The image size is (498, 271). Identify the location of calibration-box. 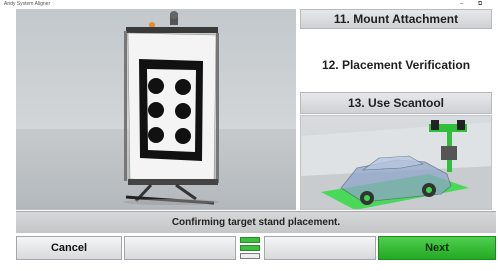
(449, 153).